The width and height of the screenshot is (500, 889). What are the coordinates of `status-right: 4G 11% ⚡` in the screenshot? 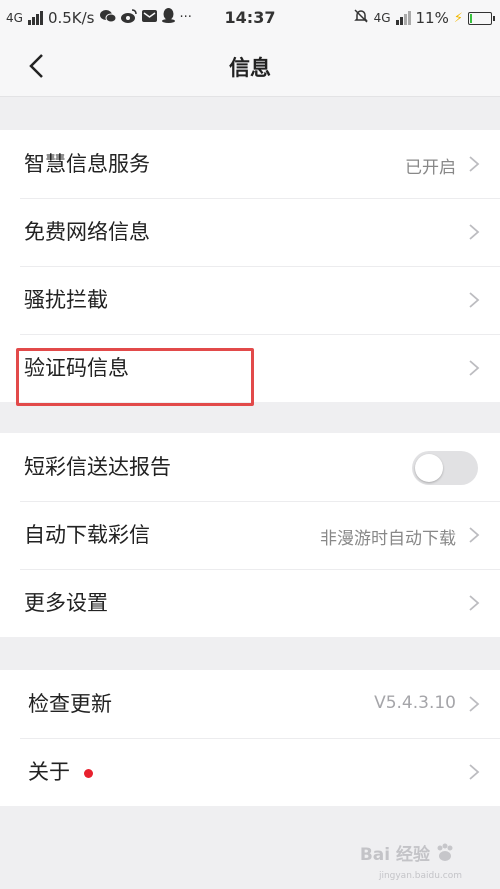 It's located at (424, 18).